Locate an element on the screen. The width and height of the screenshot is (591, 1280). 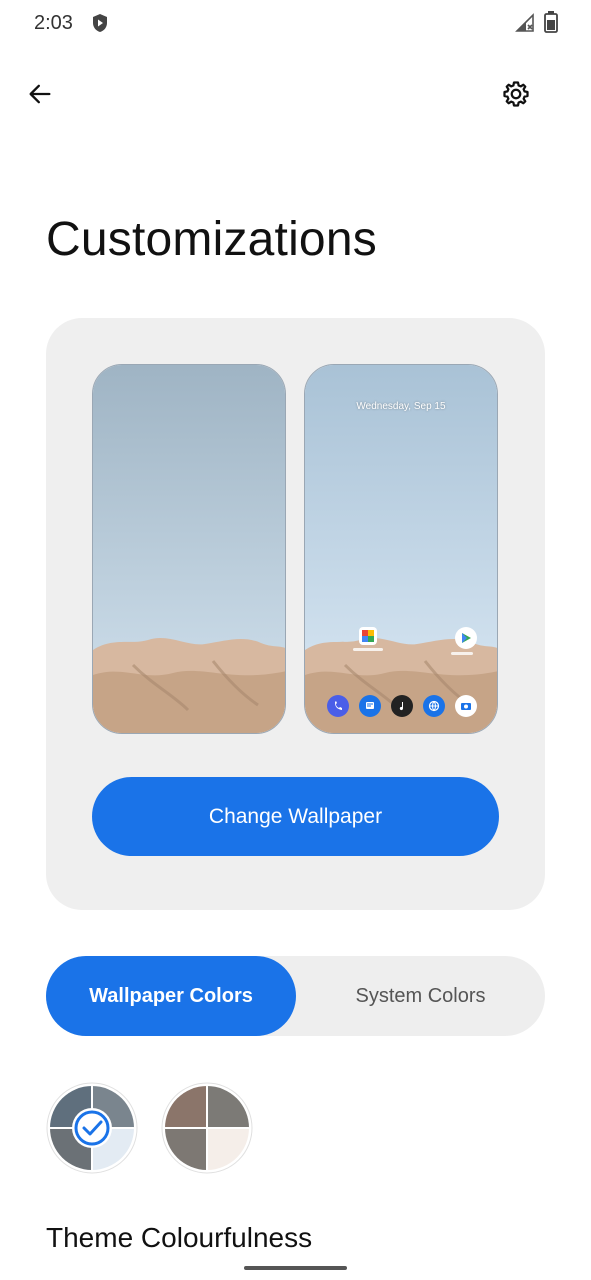
tab-system-colors: System Colors is located at coordinates (420, 996).